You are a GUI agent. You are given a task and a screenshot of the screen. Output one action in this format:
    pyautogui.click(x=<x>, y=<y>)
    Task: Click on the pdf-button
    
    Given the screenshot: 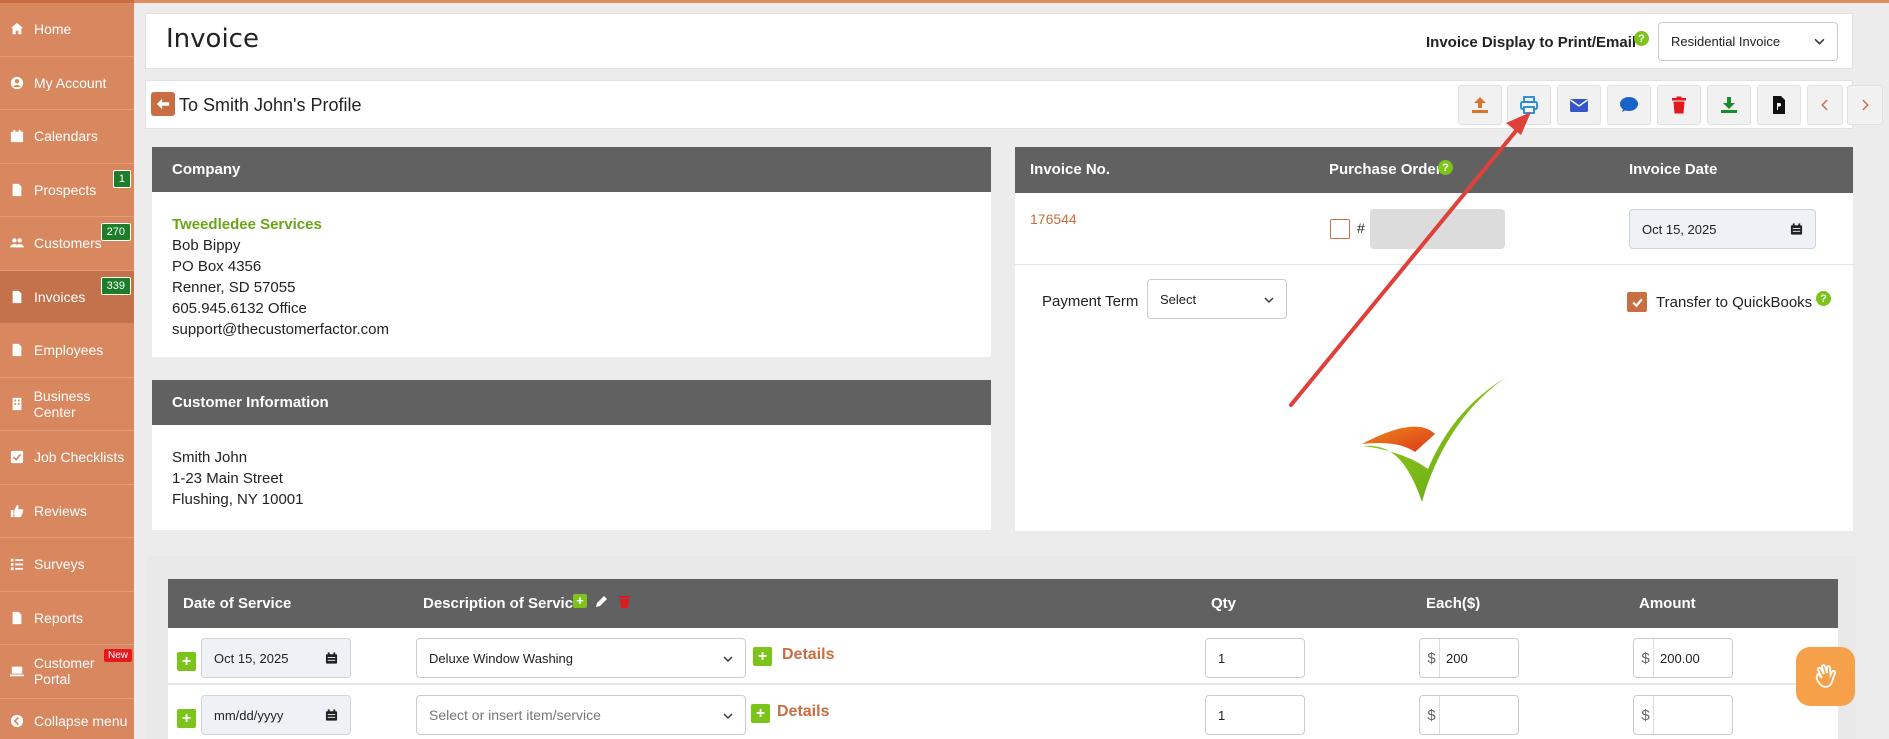 What is the action you would take?
    pyautogui.click(x=1779, y=105)
    